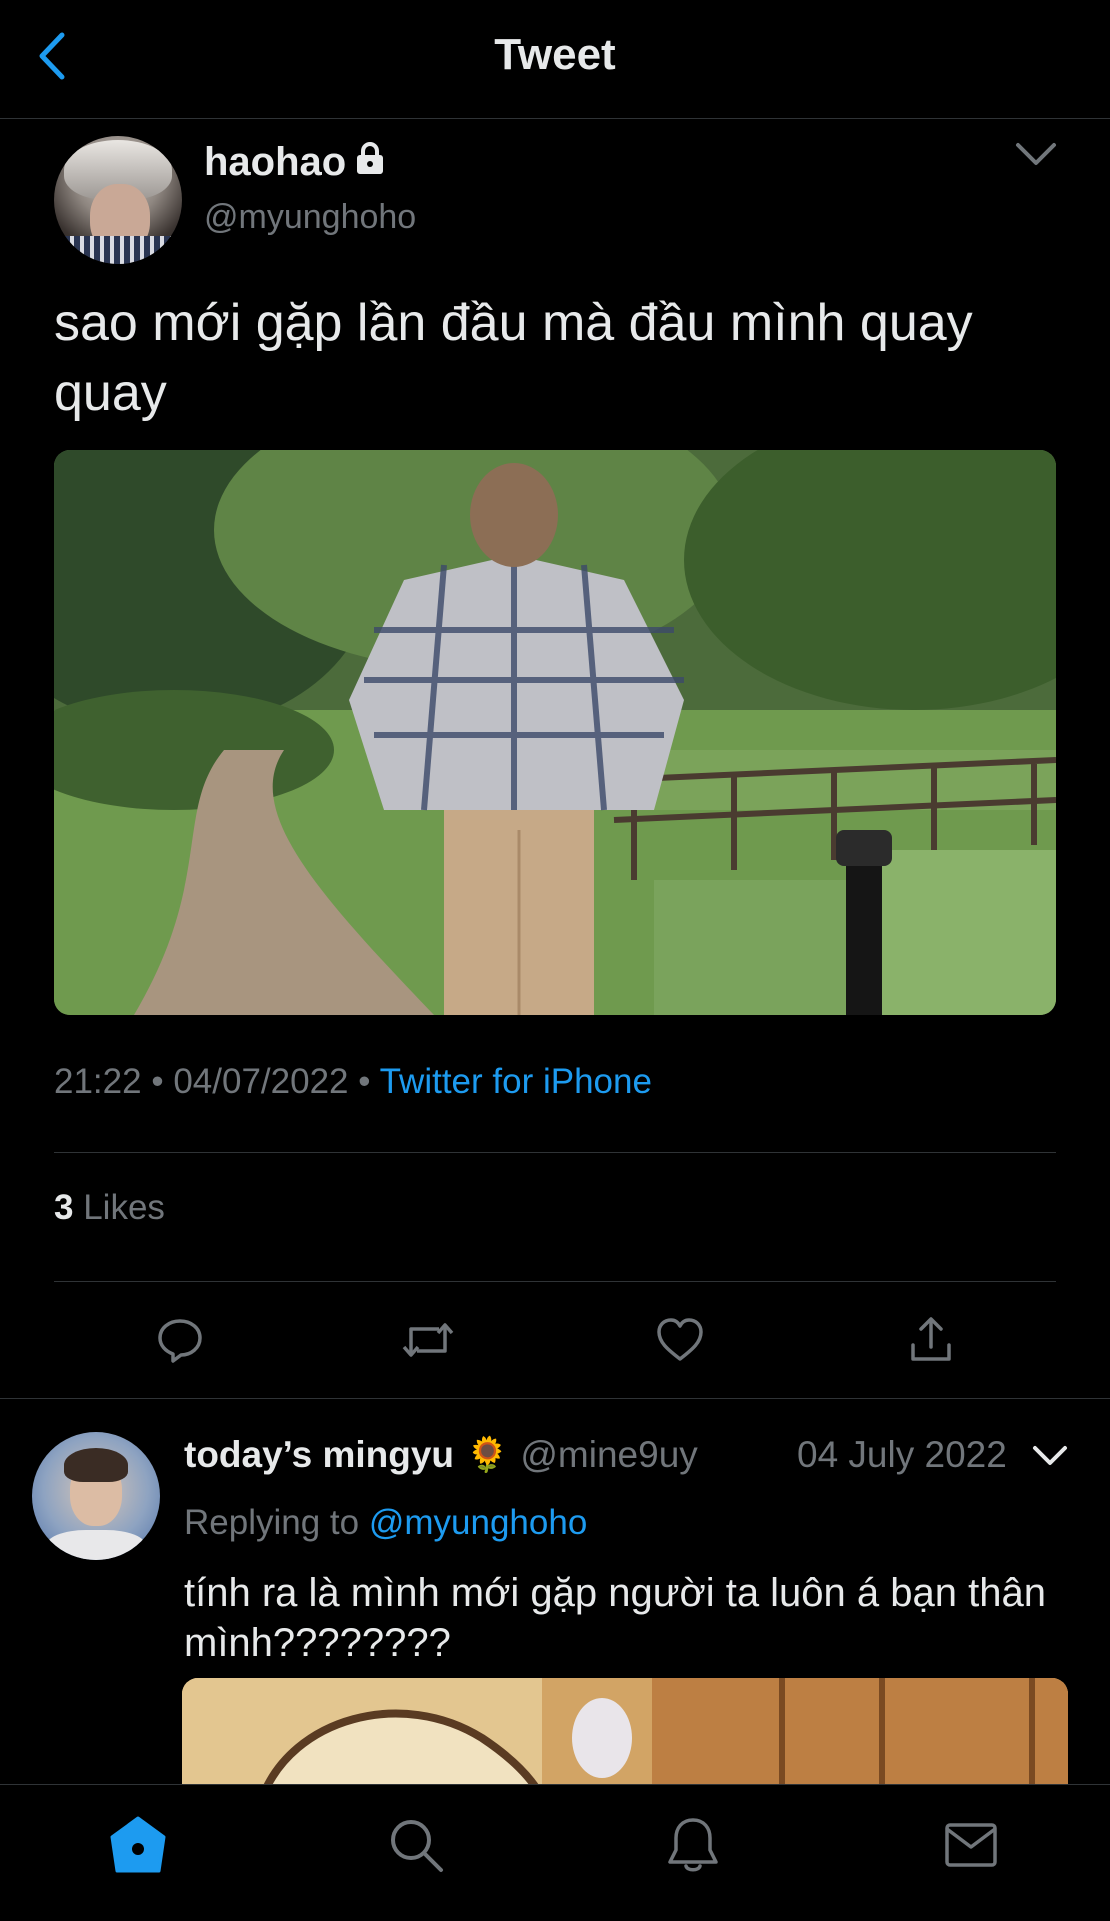  I want to click on retweet-button, so click(428, 1342).